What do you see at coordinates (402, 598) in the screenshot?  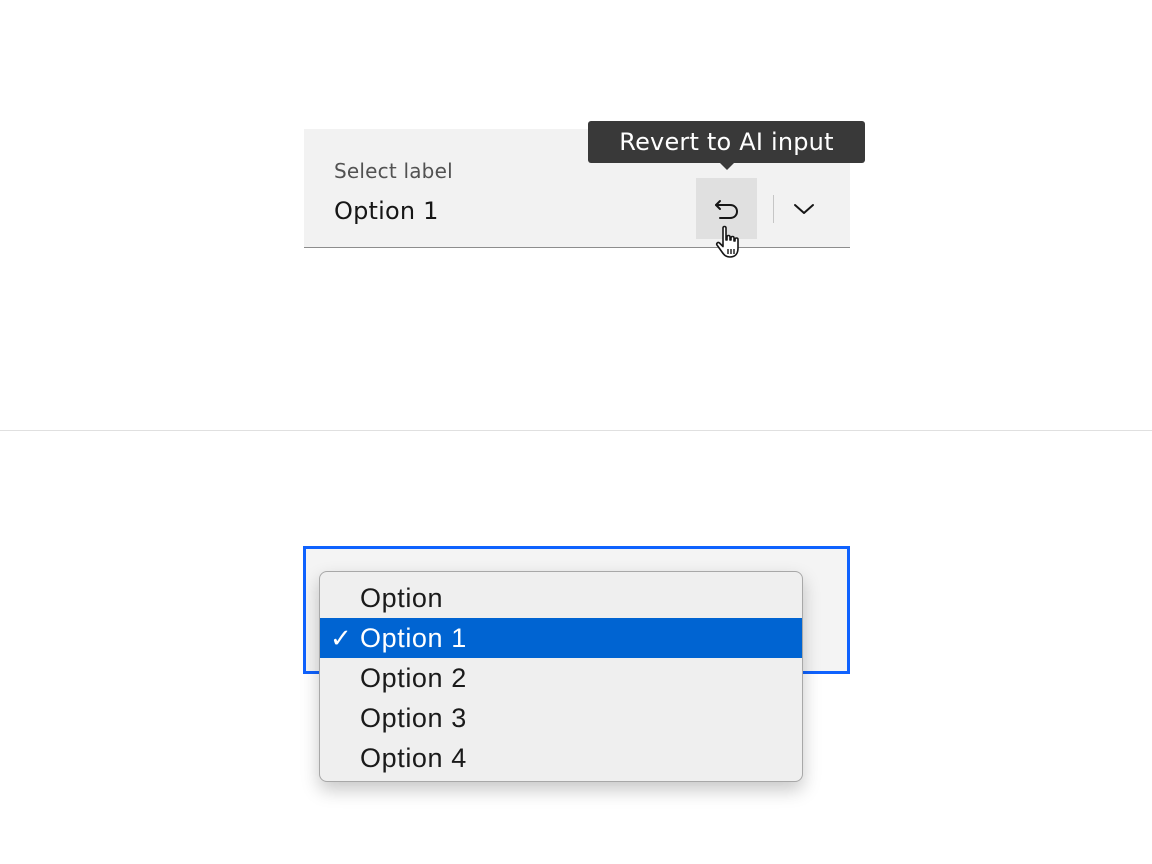 I see `dropdown-option-label: Option` at bounding box center [402, 598].